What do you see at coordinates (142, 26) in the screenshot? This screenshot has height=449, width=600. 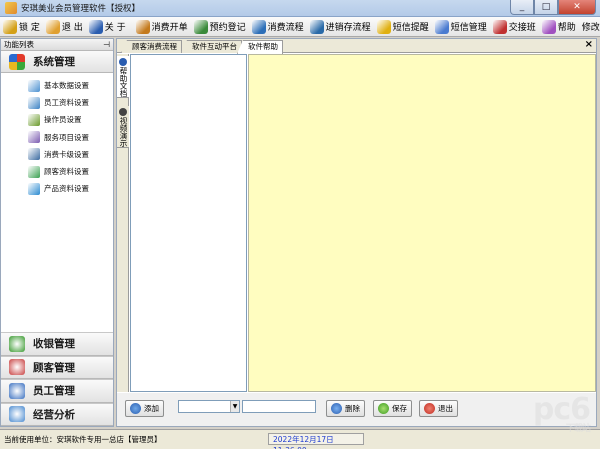 I see `cart-icon` at bounding box center [142, 26].